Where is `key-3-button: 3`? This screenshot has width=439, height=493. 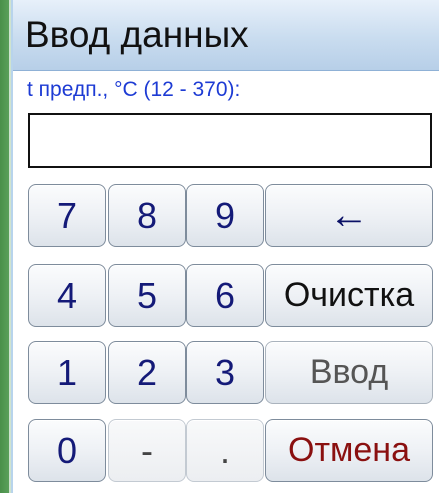 key-3-button: 3 is located at coordinates (225, 372).